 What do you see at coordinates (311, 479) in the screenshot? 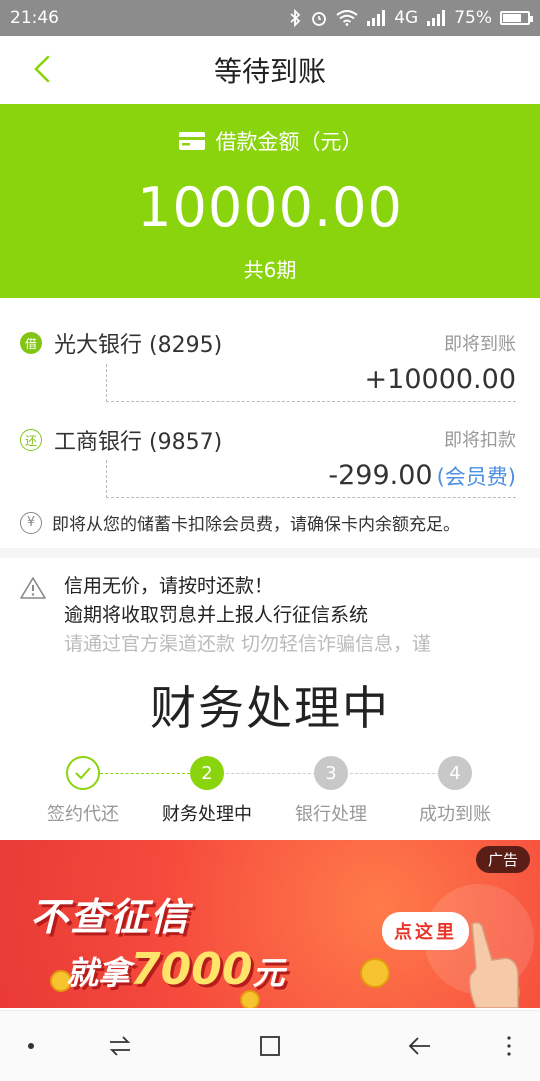
I see `debit-amount-box: -299.00 (会员费)` at bounding box center [311, 479].